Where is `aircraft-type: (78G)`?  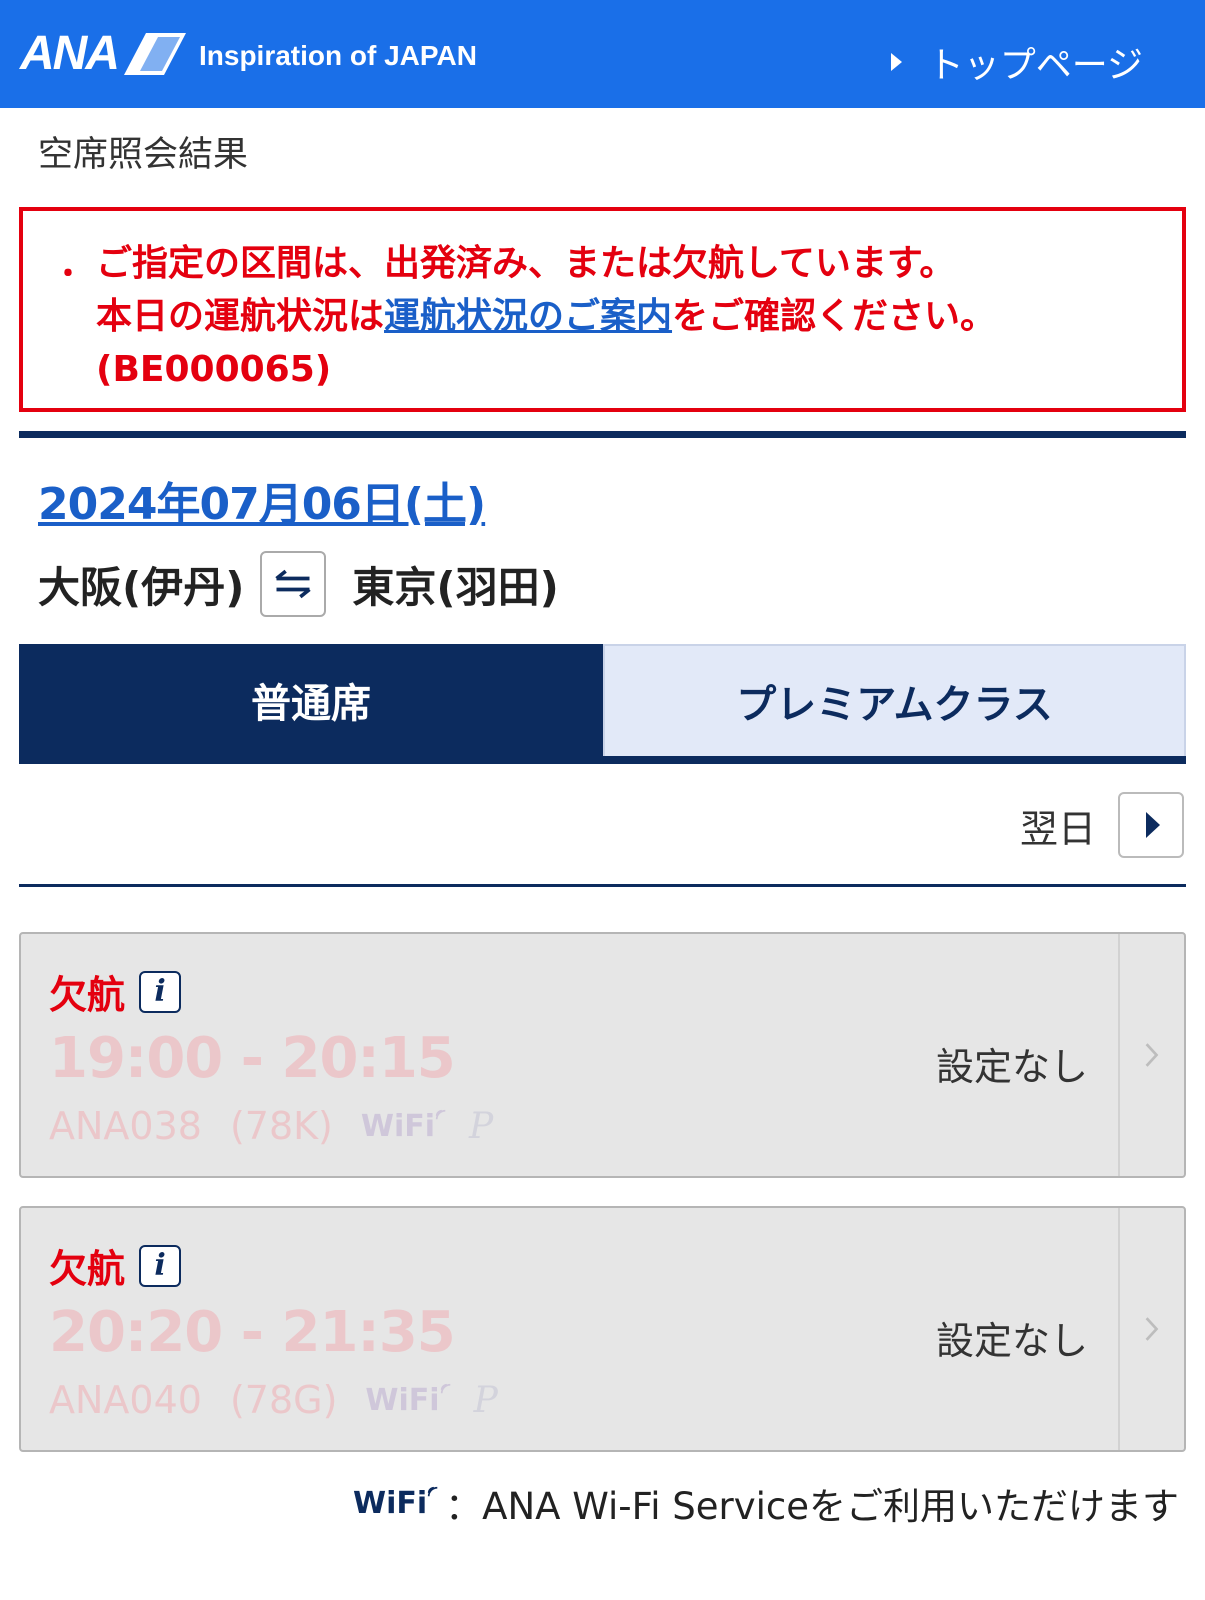 aircraft-type: (78G) is located at coordinates (283, 1400).